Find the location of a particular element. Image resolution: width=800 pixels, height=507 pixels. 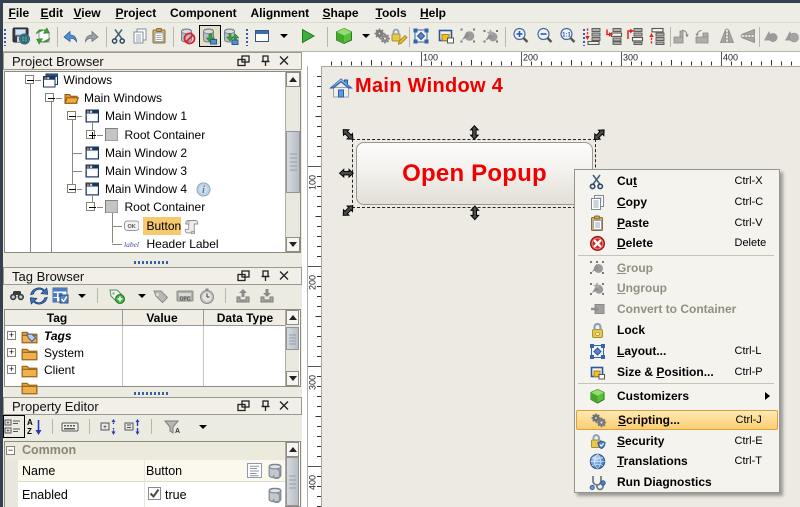

svg-text: i is located at coordinates (203, 190).